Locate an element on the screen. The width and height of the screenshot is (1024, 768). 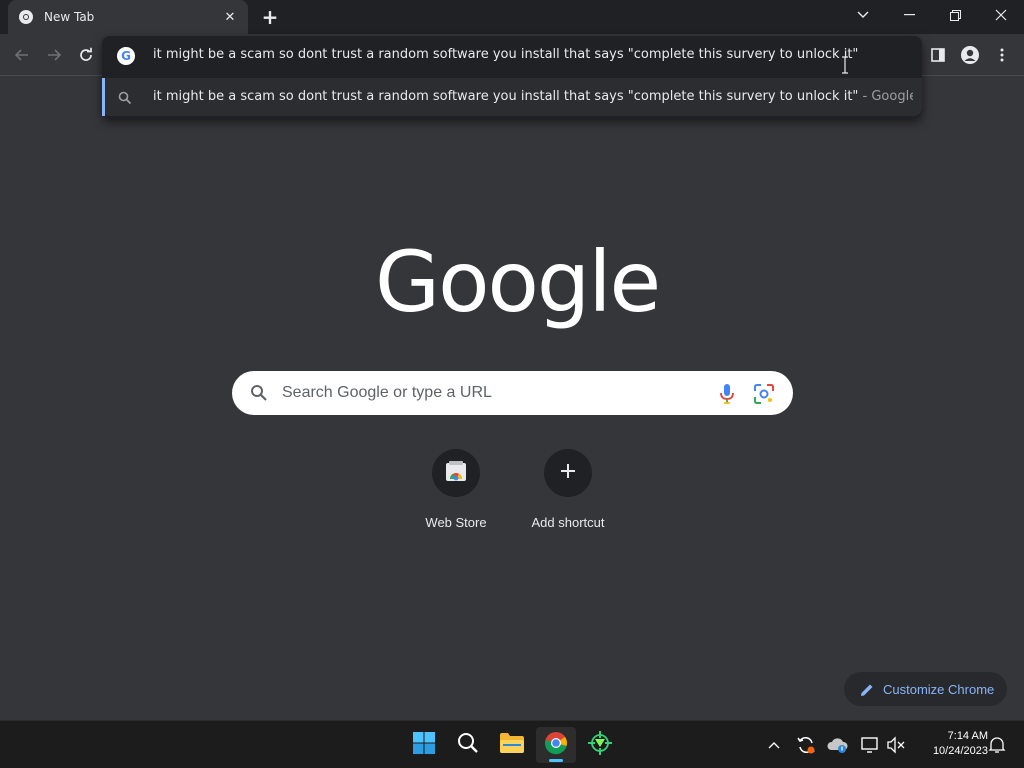
side-panel-icon is located at coordinates (938, 55).